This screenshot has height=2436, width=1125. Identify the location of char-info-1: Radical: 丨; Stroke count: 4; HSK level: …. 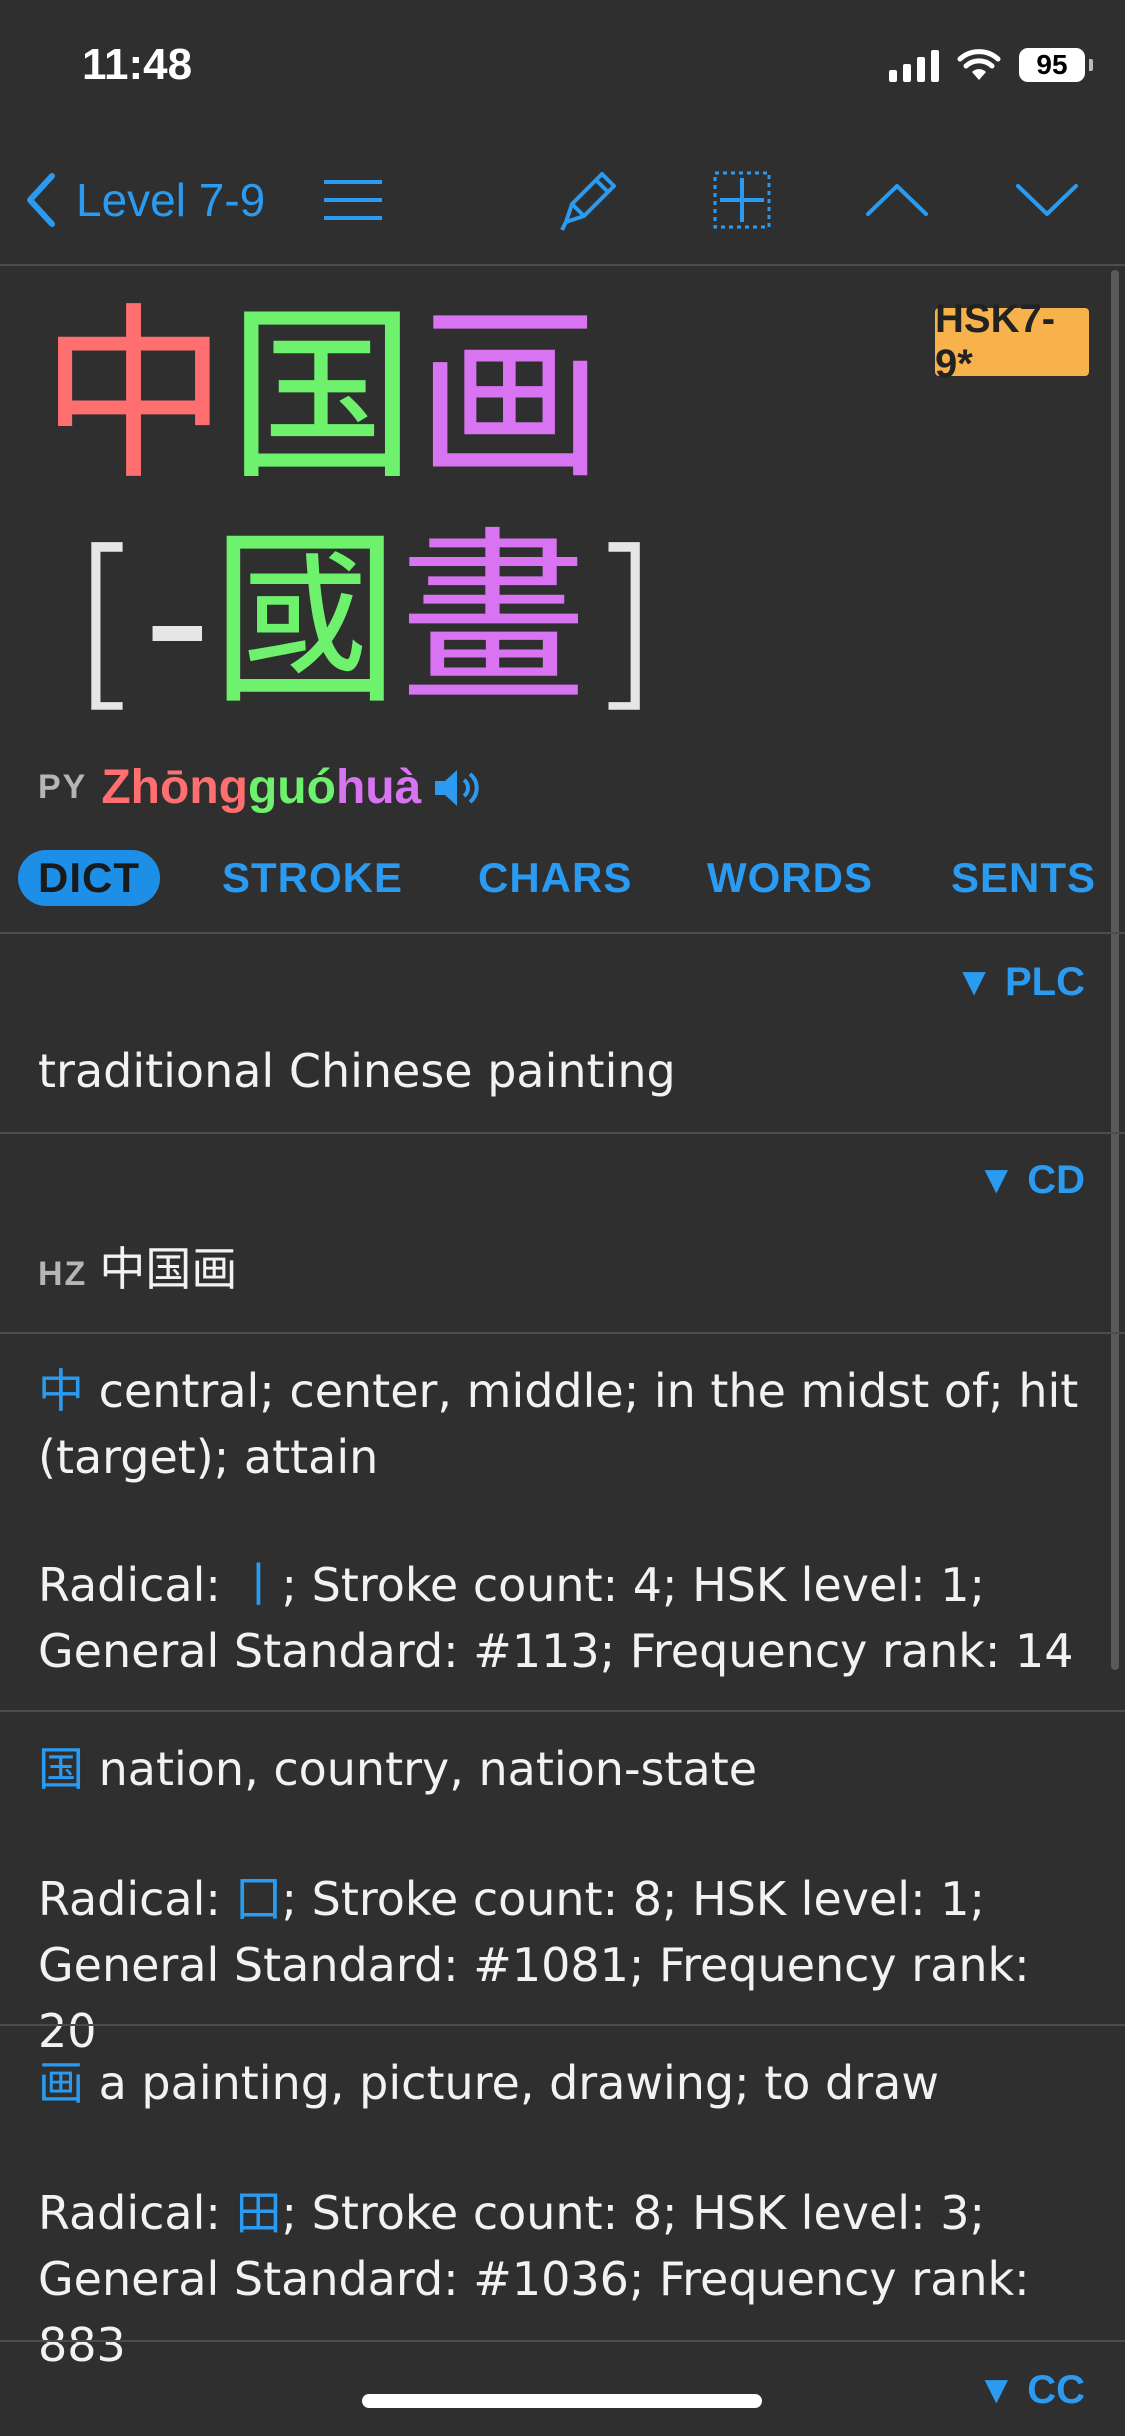
(568, 1618).